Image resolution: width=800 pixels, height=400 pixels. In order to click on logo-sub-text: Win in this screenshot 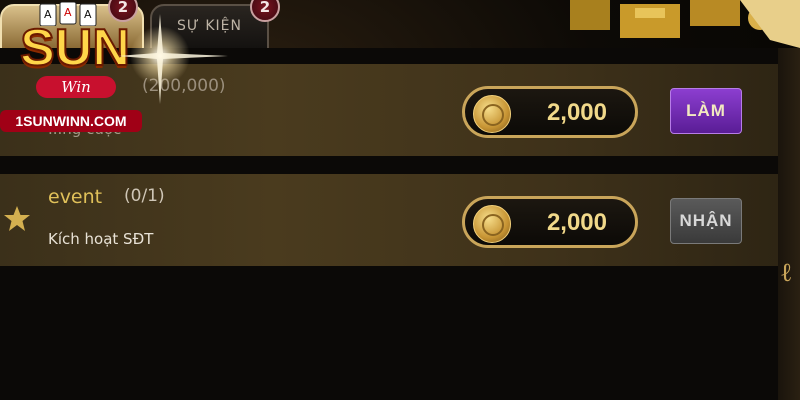, I will do `click(76, 87)`.